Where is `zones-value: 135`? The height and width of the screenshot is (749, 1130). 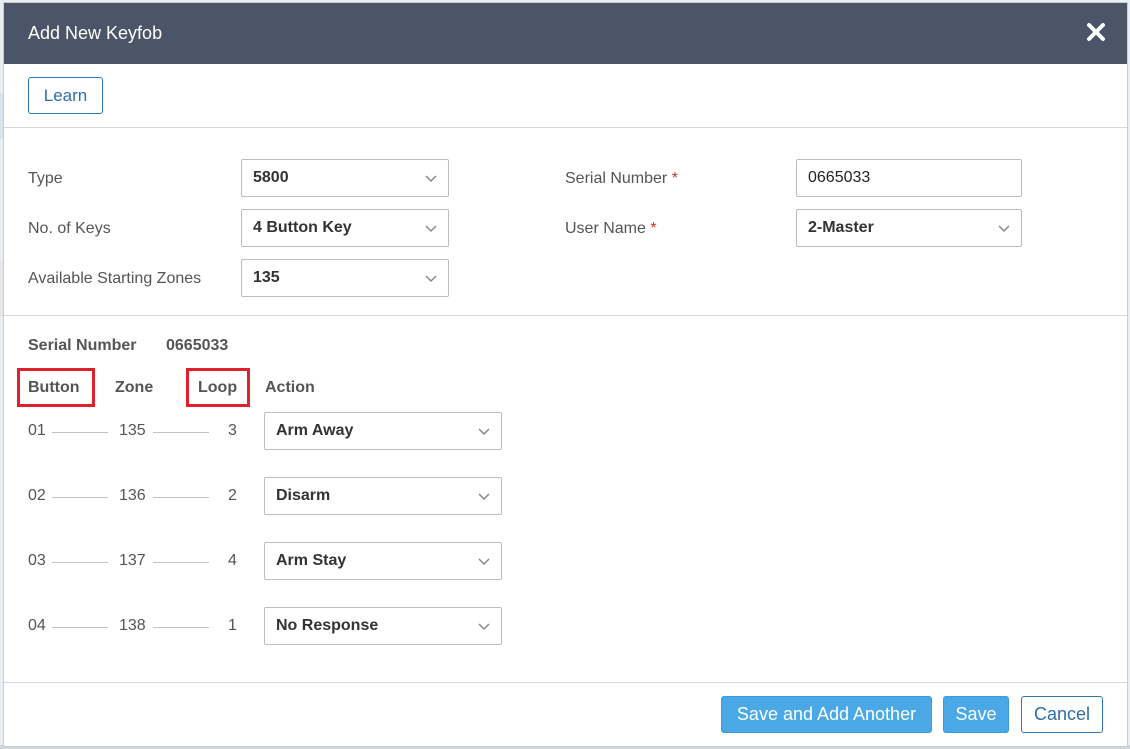 zones-value: 135 is located at coordinates (266, 277).